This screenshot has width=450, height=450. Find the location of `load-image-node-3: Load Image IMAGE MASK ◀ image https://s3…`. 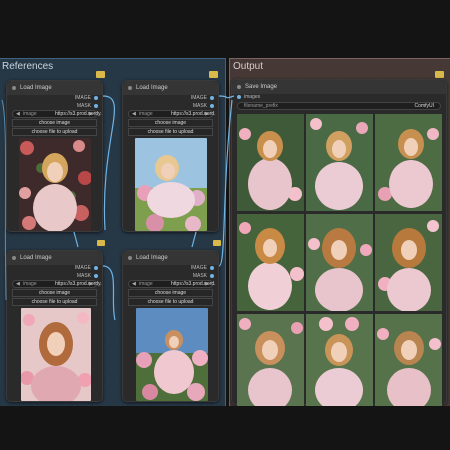

load-image-node-3: Load Image IMAGE MASK ◀ image https://s3… is located at coordinates (54, 326).